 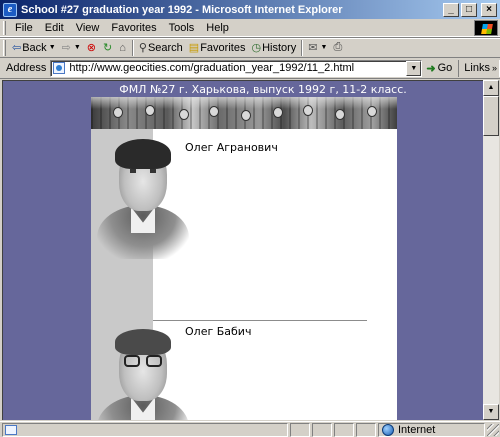 What do you see at coordinates (223, 47) in the screenshot?
I see `favorites-label: Favorites` at bounding box center [223, 47].